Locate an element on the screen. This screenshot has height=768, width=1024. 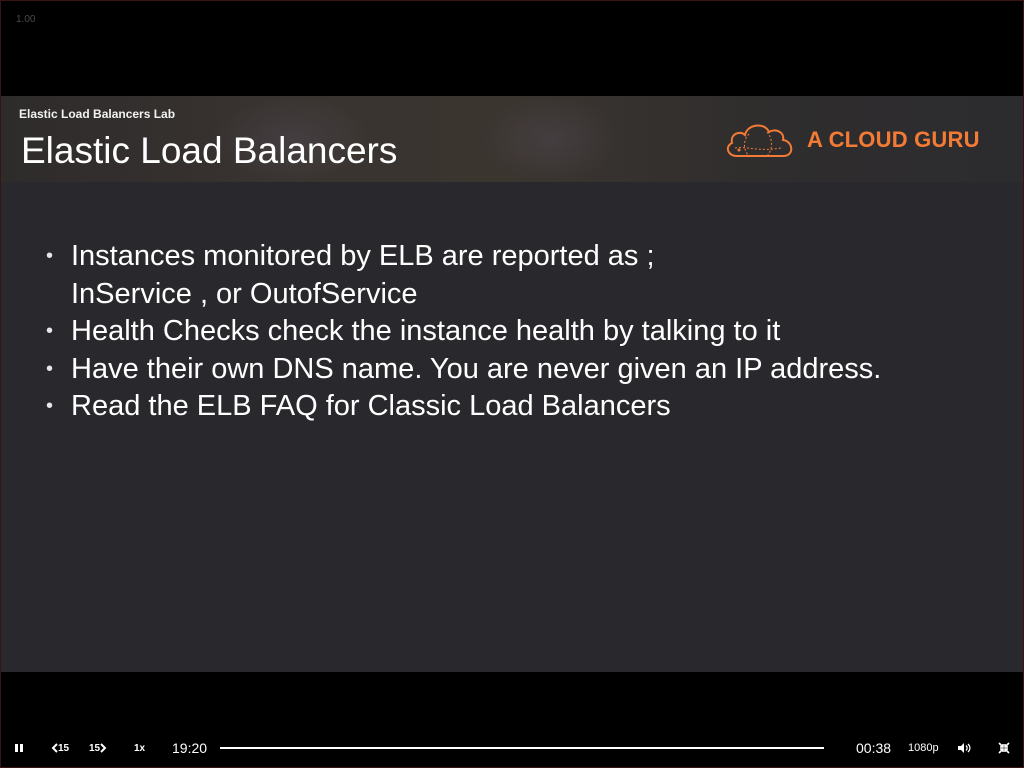
cloud-logo-icon is located at coordinates (759, 140).